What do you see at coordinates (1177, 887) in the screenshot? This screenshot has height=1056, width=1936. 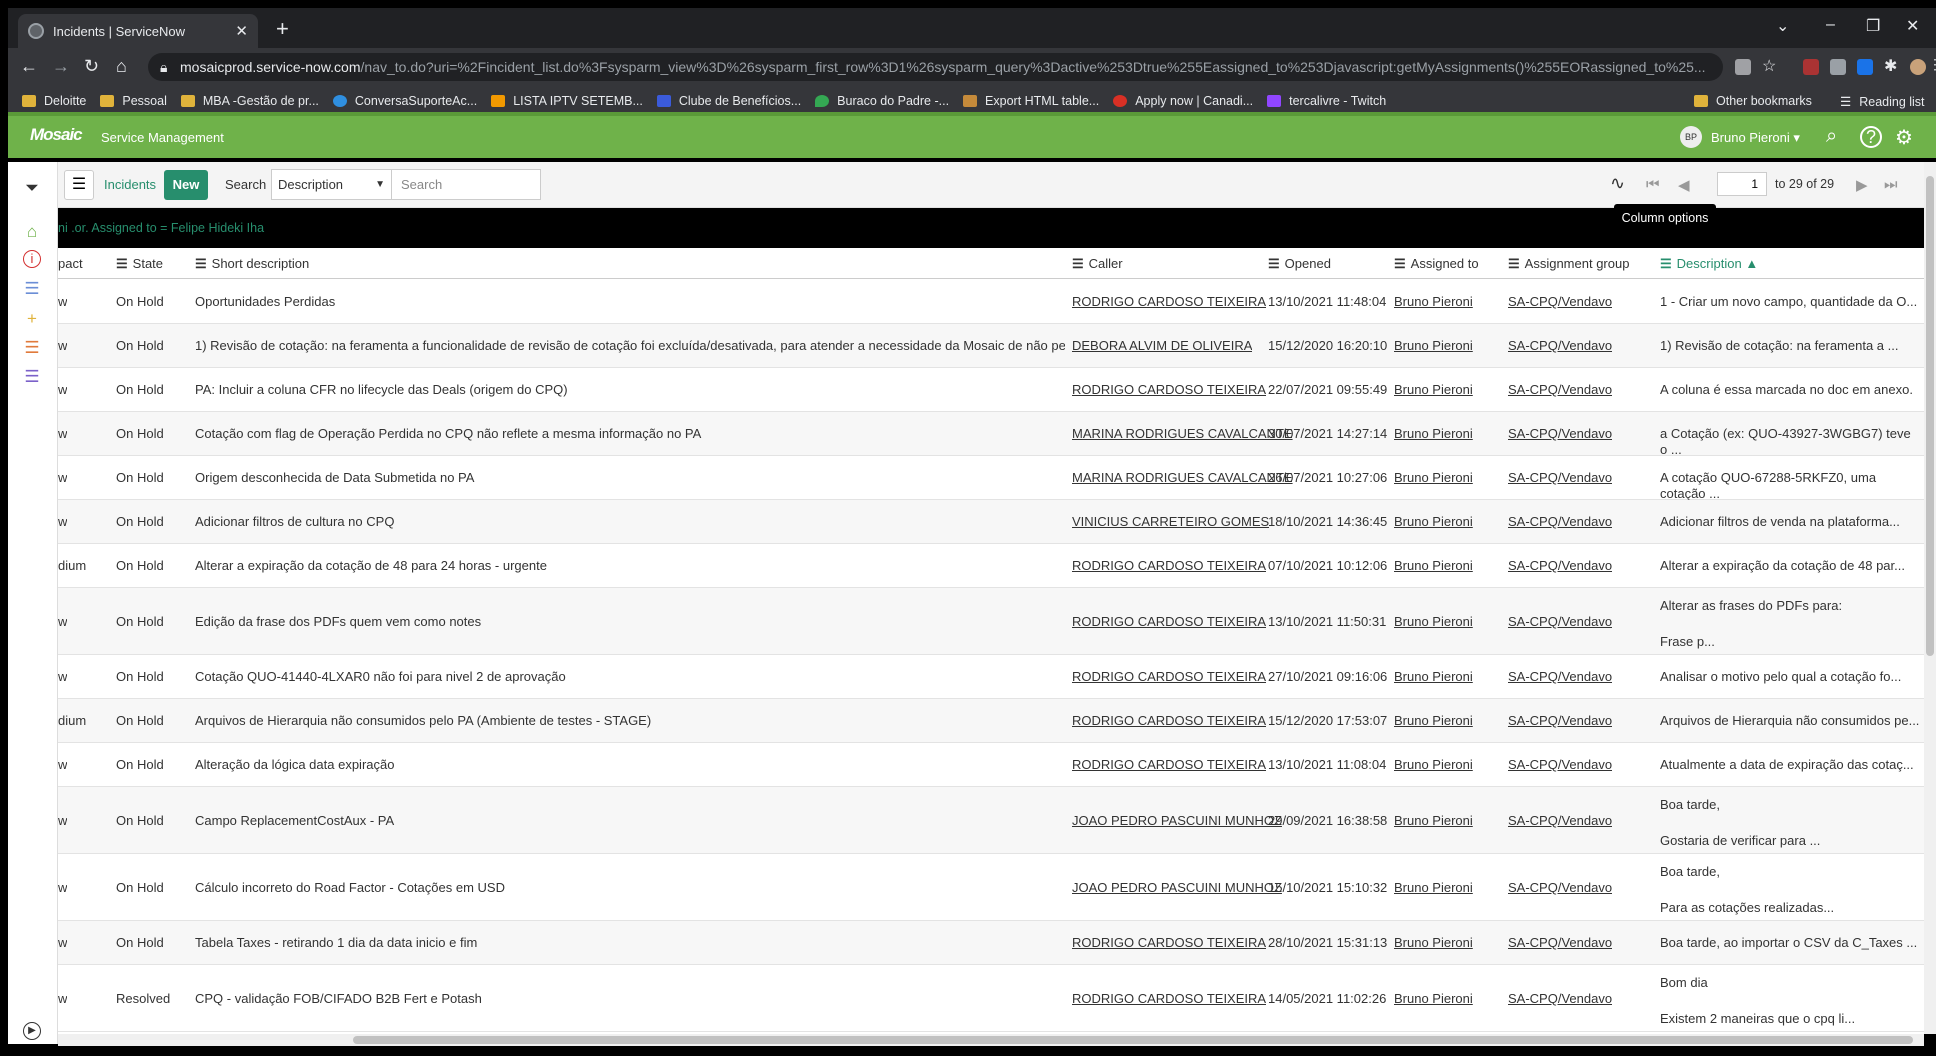 I see `caller-link: JOAO PEDRO PASCUINI MUNHOZ` at bounding box center [1177, 887].